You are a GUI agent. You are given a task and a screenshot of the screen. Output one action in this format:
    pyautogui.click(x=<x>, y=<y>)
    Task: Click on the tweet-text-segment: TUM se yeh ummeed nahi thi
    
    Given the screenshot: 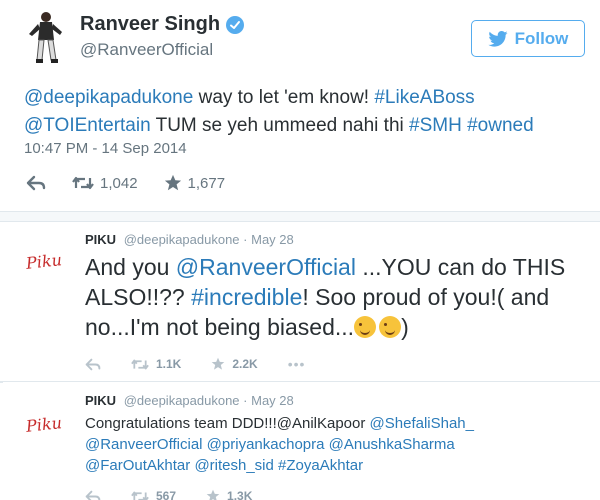 What is the action you would take?
    pyautogui.click(x=280, y=125)
    